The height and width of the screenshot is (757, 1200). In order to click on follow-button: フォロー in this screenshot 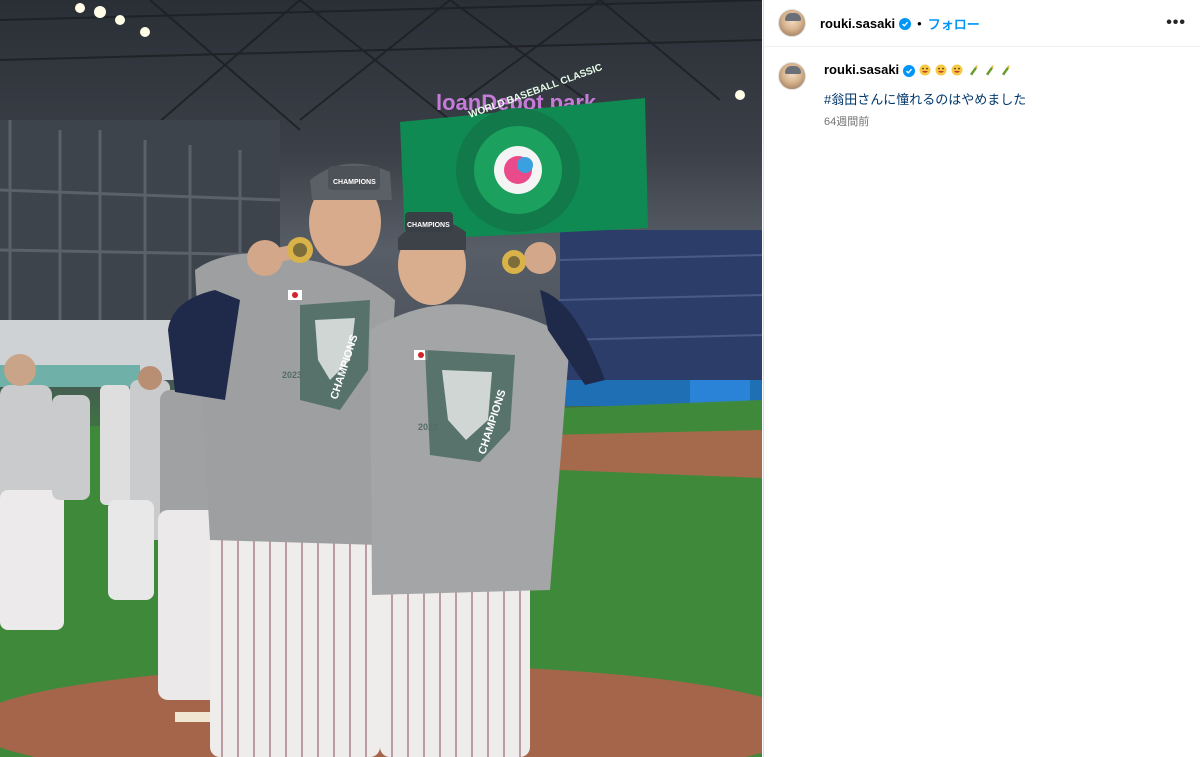, I will do `click(954, 23)`.